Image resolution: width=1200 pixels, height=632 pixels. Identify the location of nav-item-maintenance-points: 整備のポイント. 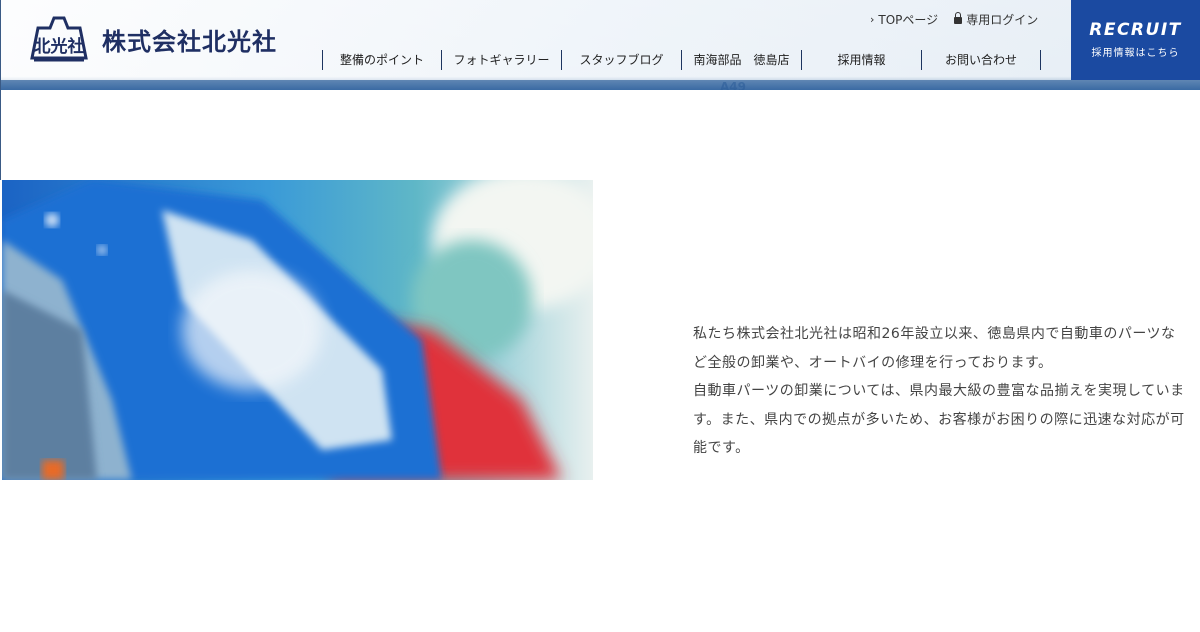
(381, 60).